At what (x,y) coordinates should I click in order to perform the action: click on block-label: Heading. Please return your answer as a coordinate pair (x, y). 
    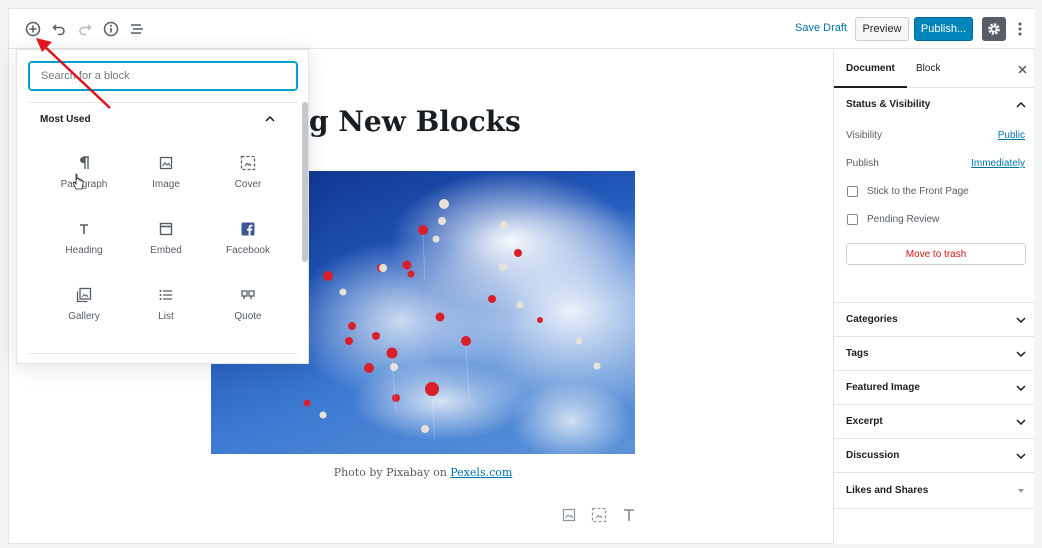
    Looking at the image, I should click on (84, 250).